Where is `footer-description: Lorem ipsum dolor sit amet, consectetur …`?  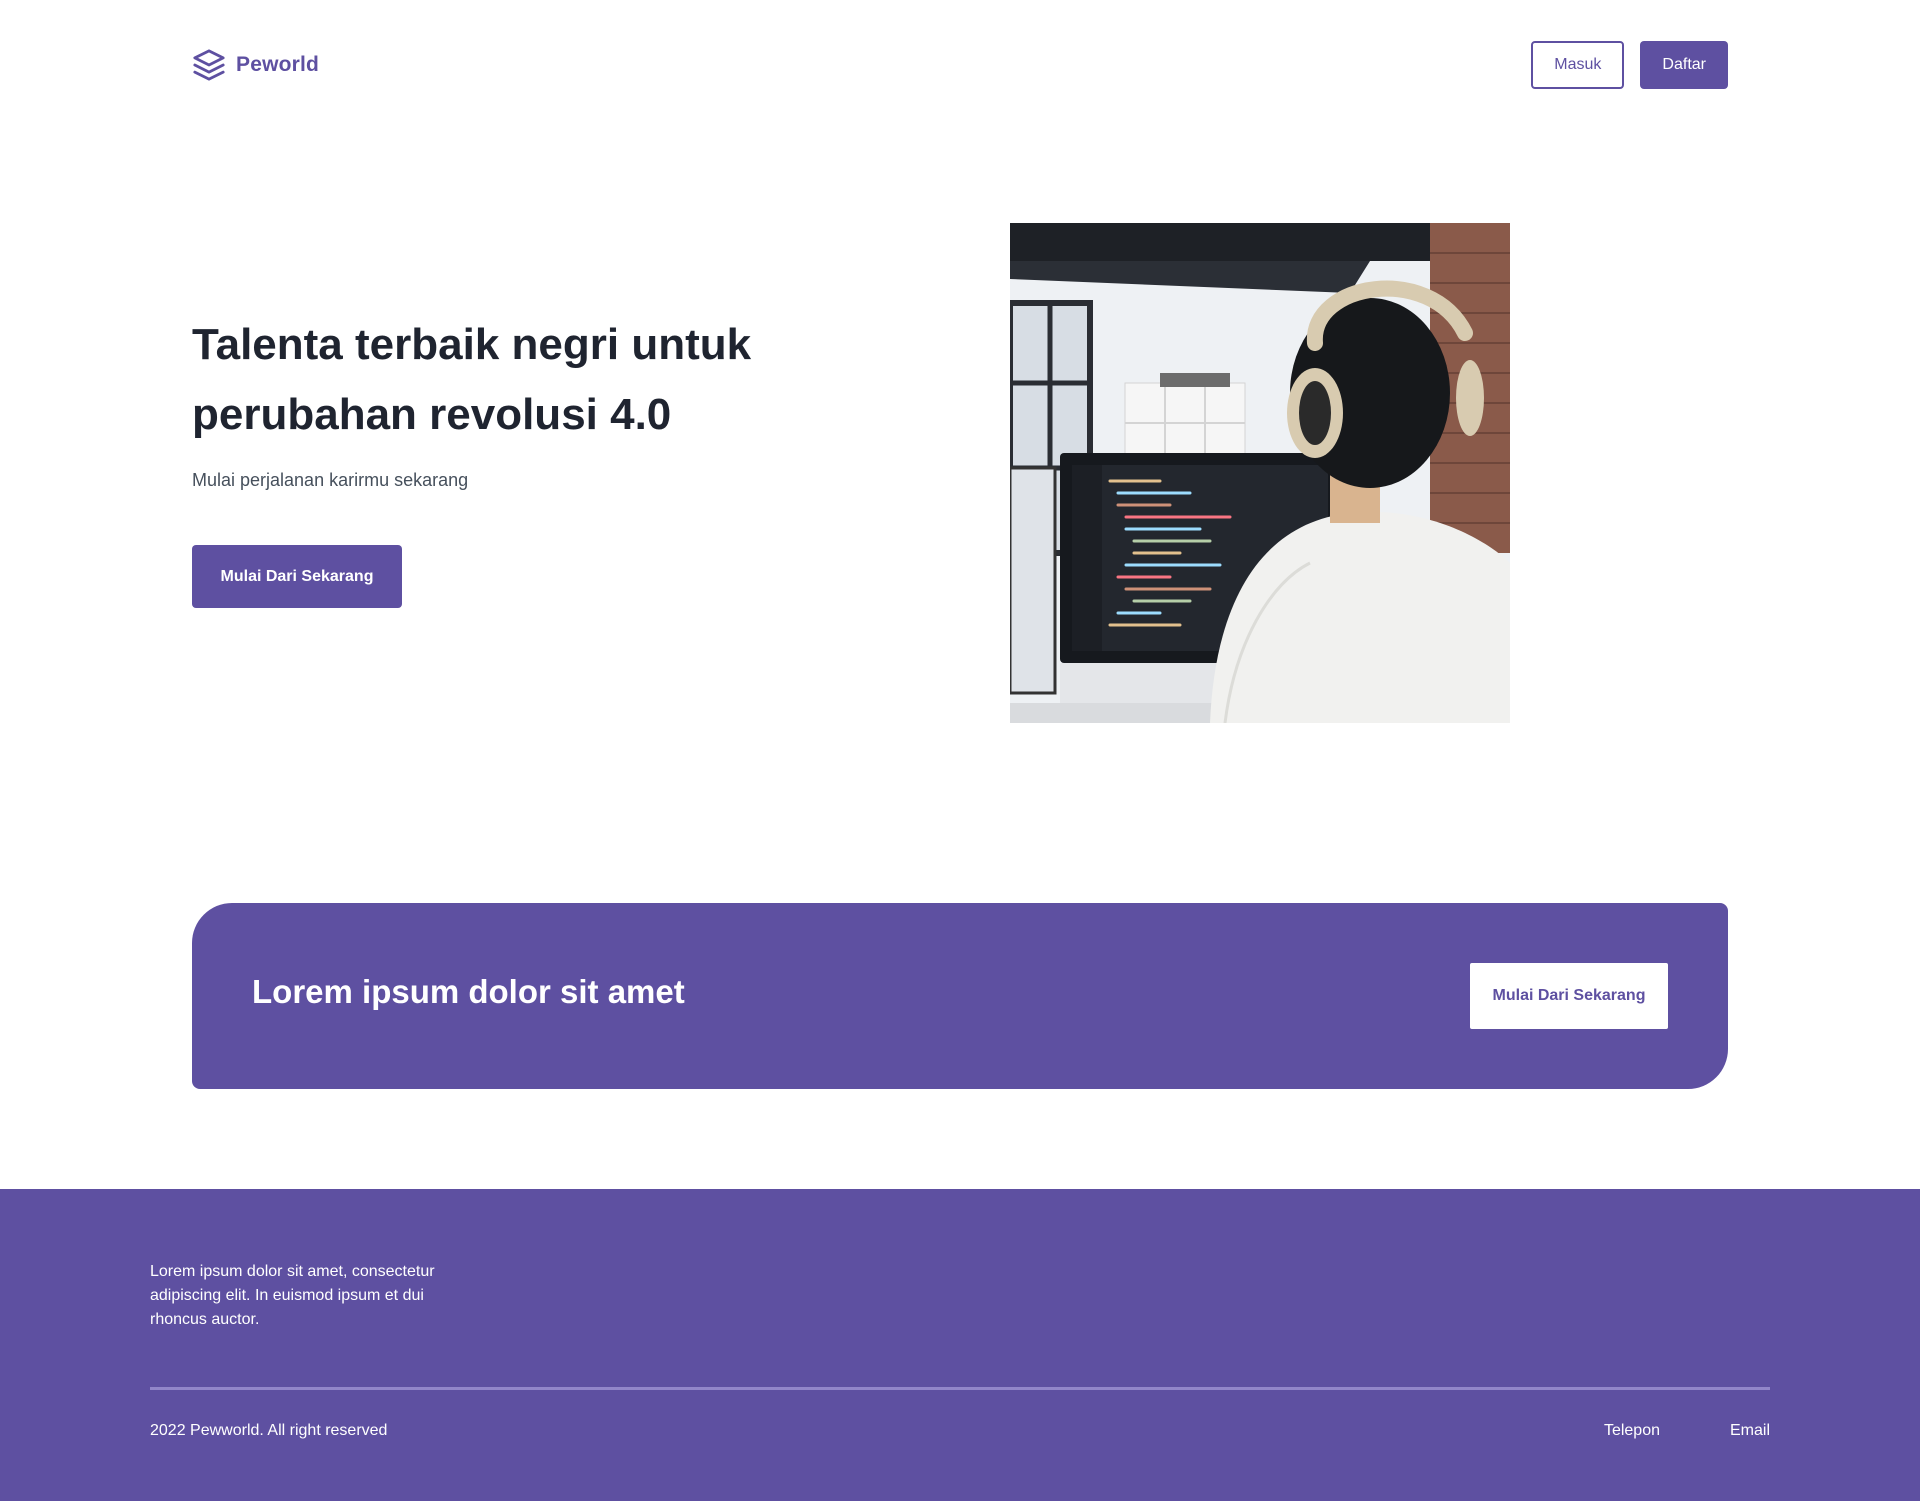 footer-description: Lorem ipsum dolor sit amet, consectetur … is located at coordinates (292, 1295).